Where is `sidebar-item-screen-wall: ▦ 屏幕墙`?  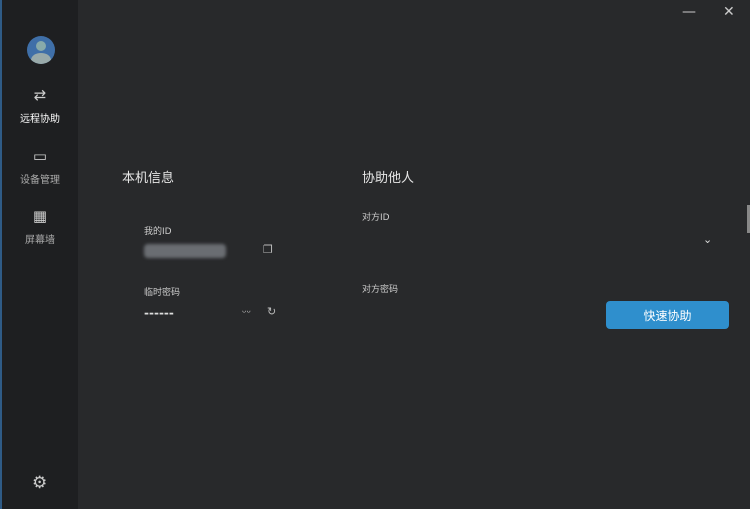 sidebar-item-screen-wall: ▦ 屏幕墙 is located at coordinates (40, 226).